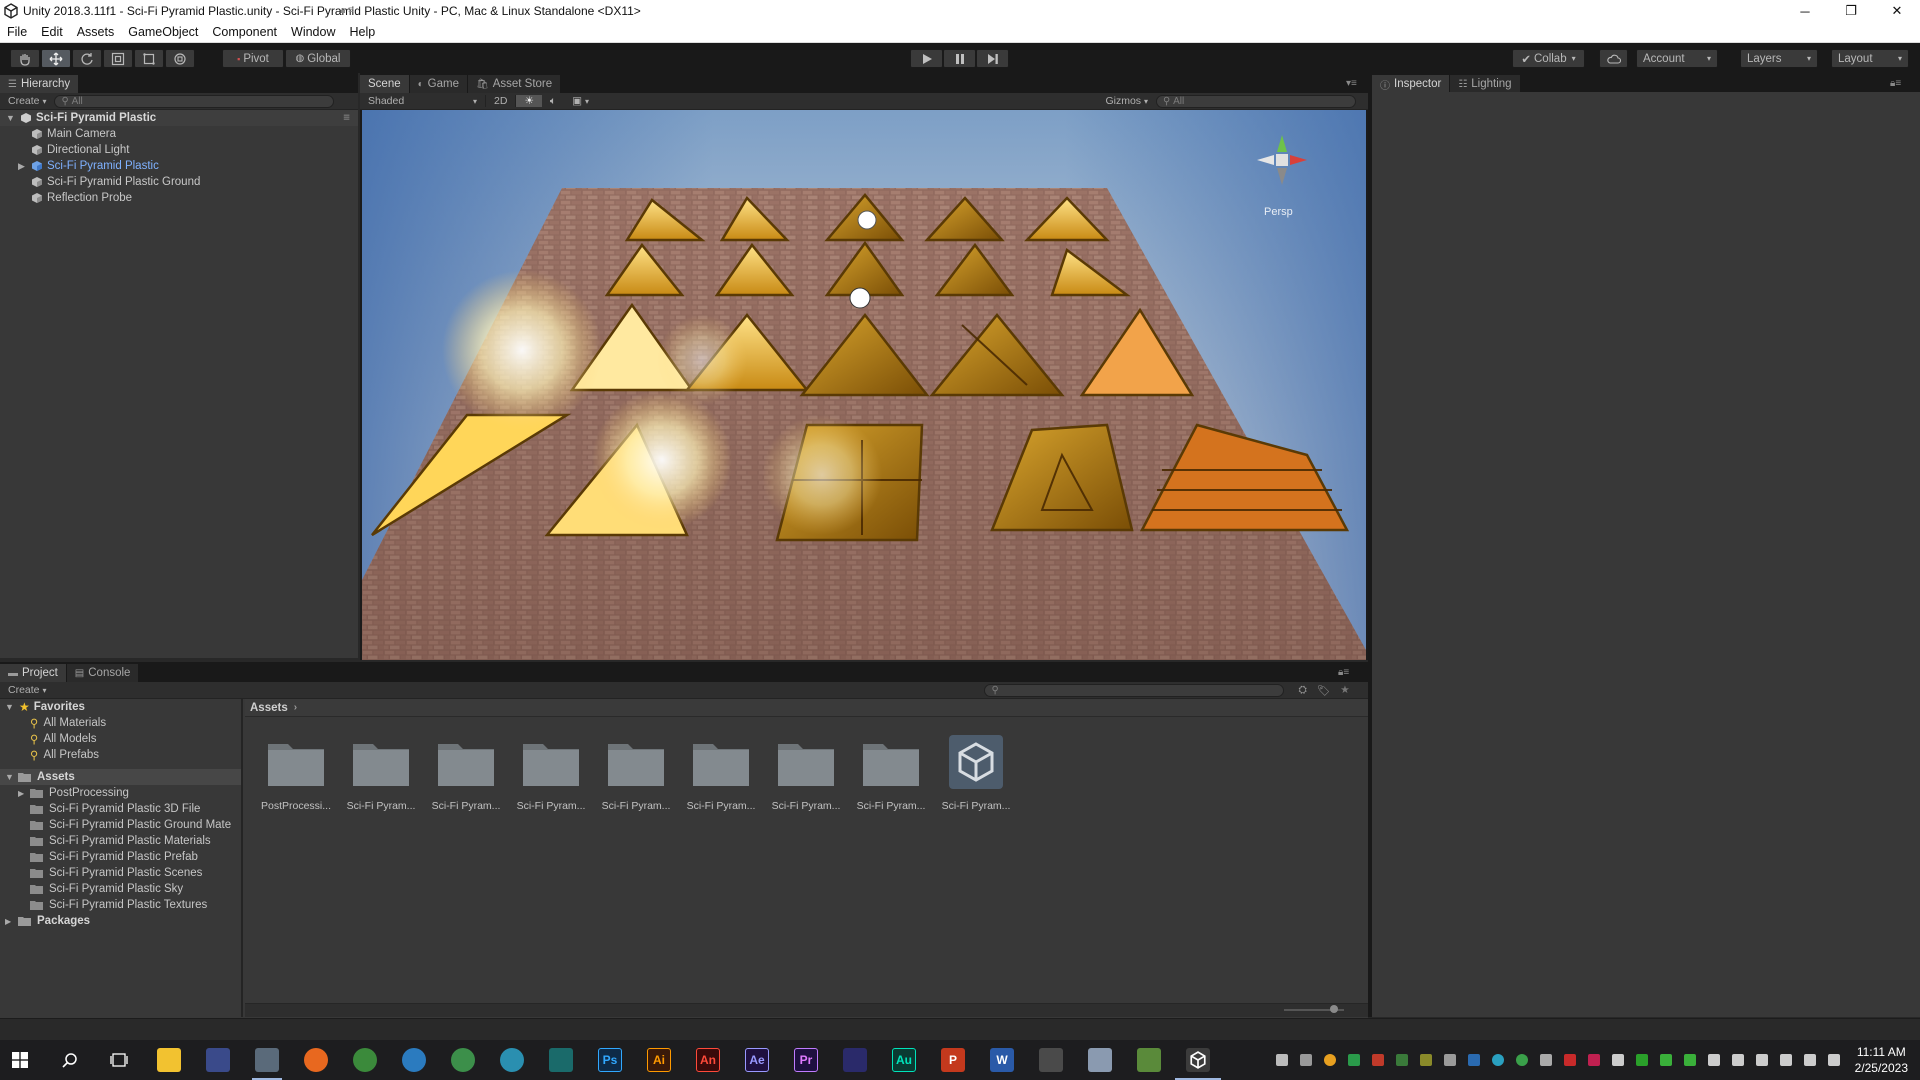  What do you see at coordinates (40, 84) in the screenshot?
I see `tab-hierarchy: ☰ Hierarchy` at bounding box center [40, 84].